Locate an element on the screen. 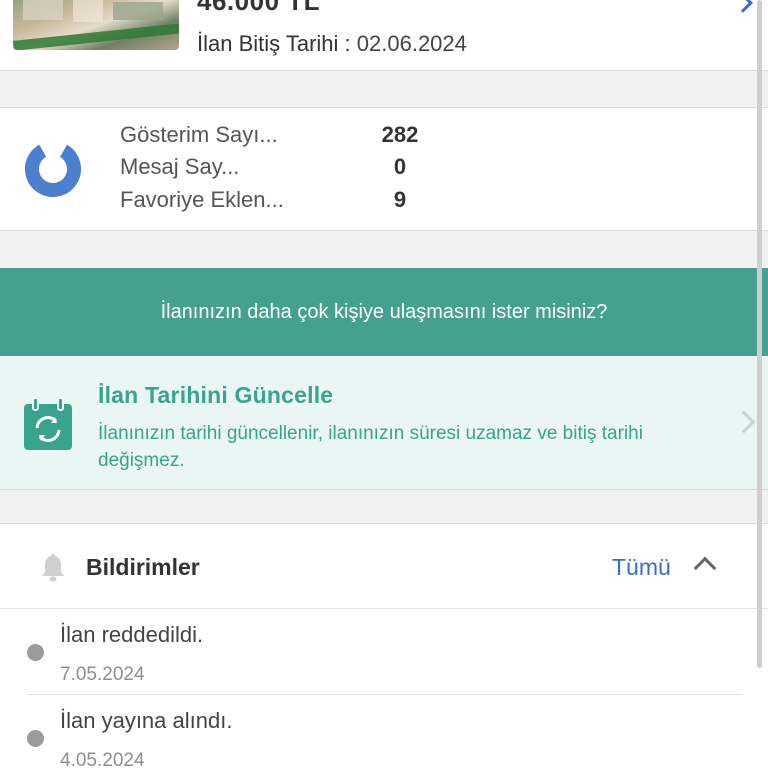 The image size is (768, 768). donut-chart-icon is located at coordinates (53, 169).